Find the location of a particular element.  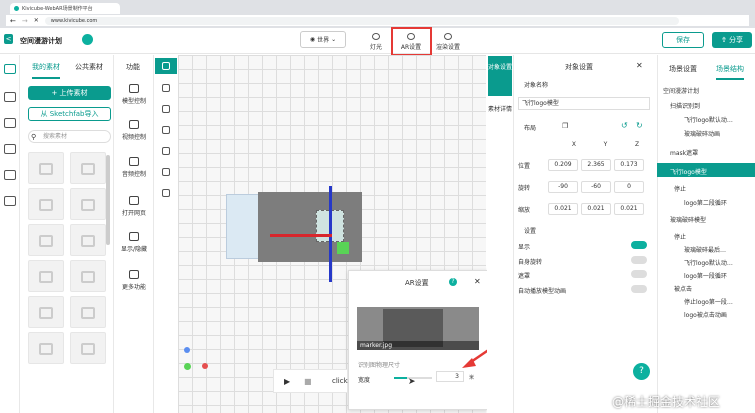

x-axis-gizmo is located at coordinates (301, 235).